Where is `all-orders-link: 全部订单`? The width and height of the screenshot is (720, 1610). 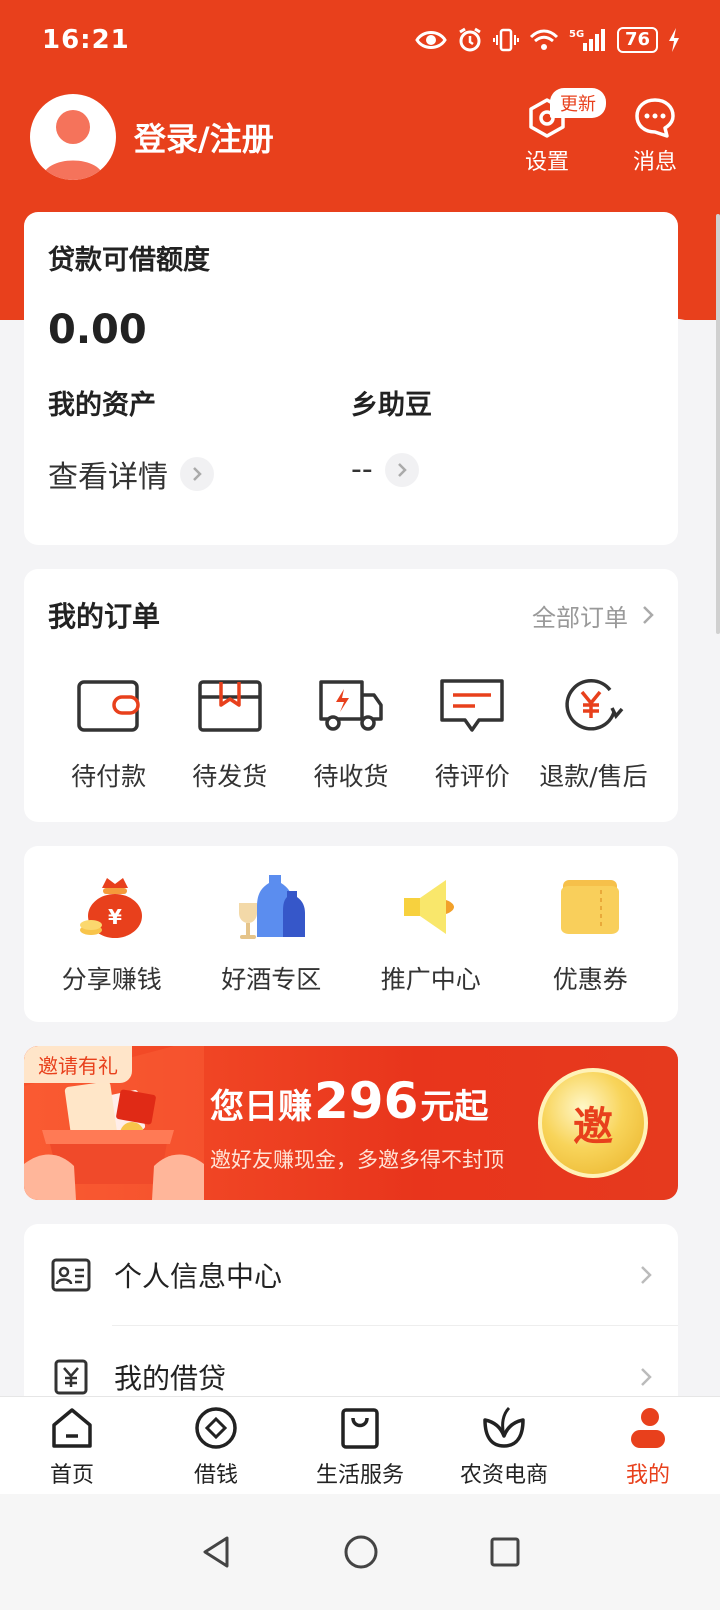 all-orders-link: 全部订单 is located at coordinates (593, 615).